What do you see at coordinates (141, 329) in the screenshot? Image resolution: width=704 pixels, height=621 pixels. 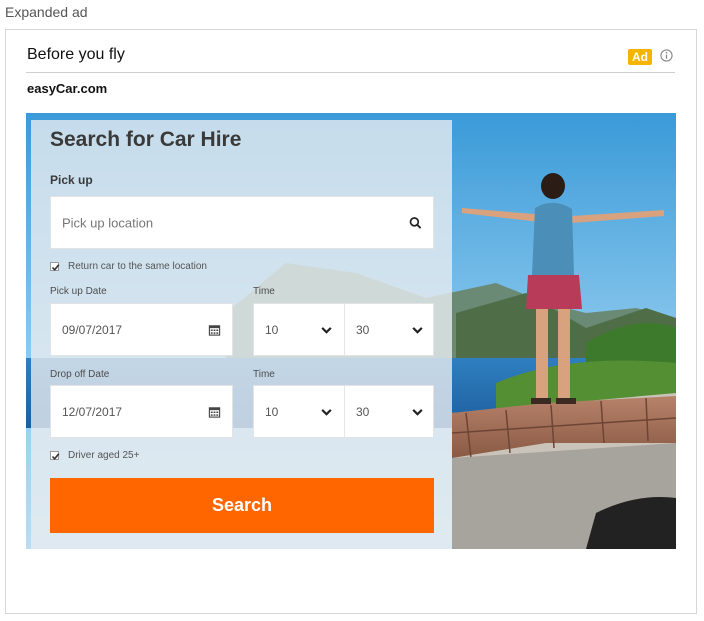 I see `pickup-date-field: 09/07/2017` at bounding box center [141, 329].